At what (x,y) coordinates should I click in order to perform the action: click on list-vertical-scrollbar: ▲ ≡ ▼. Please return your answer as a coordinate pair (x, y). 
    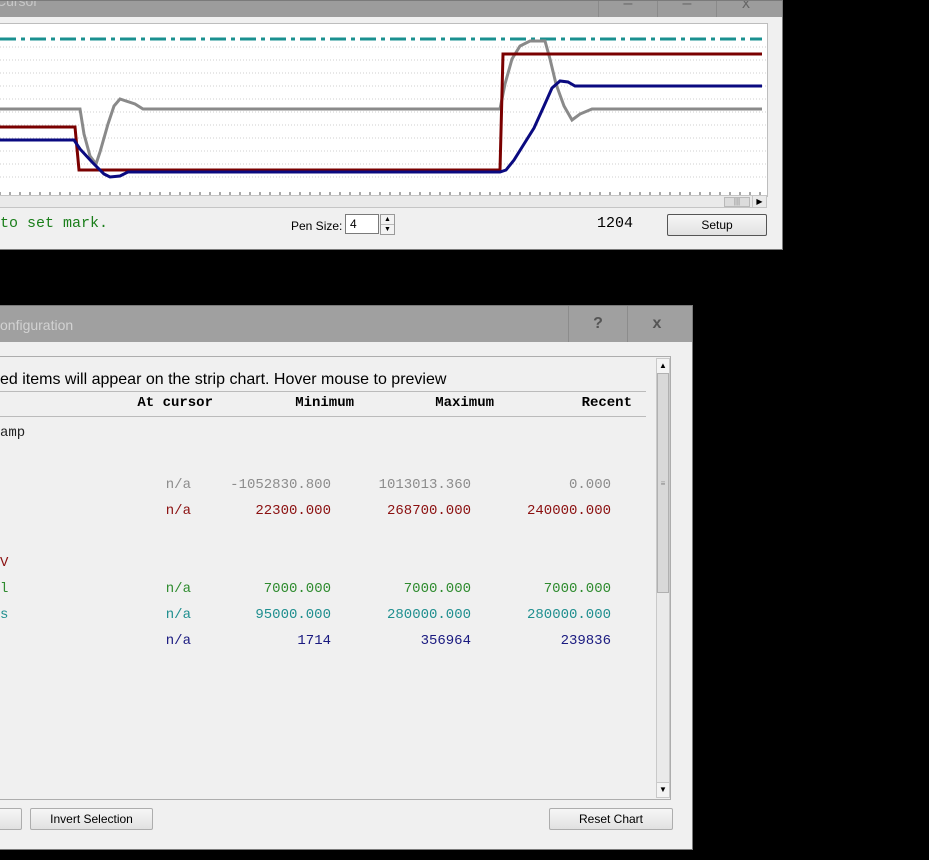
    Looking at the image, I should click on (663, 578).